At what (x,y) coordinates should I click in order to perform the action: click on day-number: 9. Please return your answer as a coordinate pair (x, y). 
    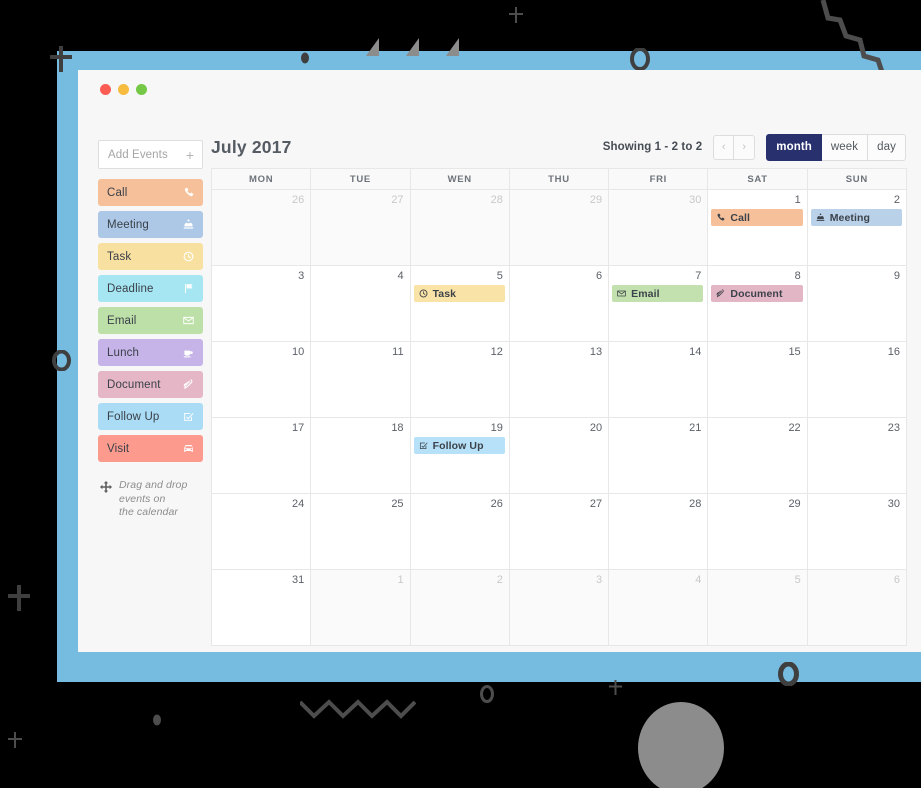
    Looking at the image, I should click on (896, 276).